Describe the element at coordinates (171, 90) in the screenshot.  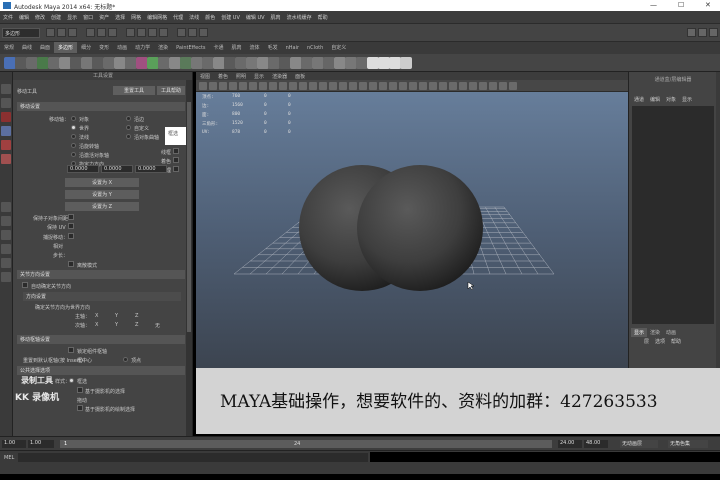
I see `tool-help-button: 工具帮助` at that location.